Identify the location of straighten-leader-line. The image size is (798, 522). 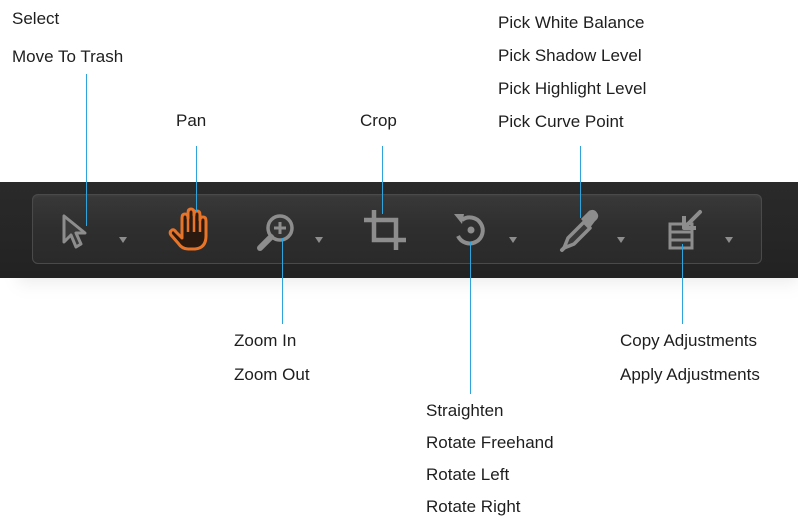
(470, 318).